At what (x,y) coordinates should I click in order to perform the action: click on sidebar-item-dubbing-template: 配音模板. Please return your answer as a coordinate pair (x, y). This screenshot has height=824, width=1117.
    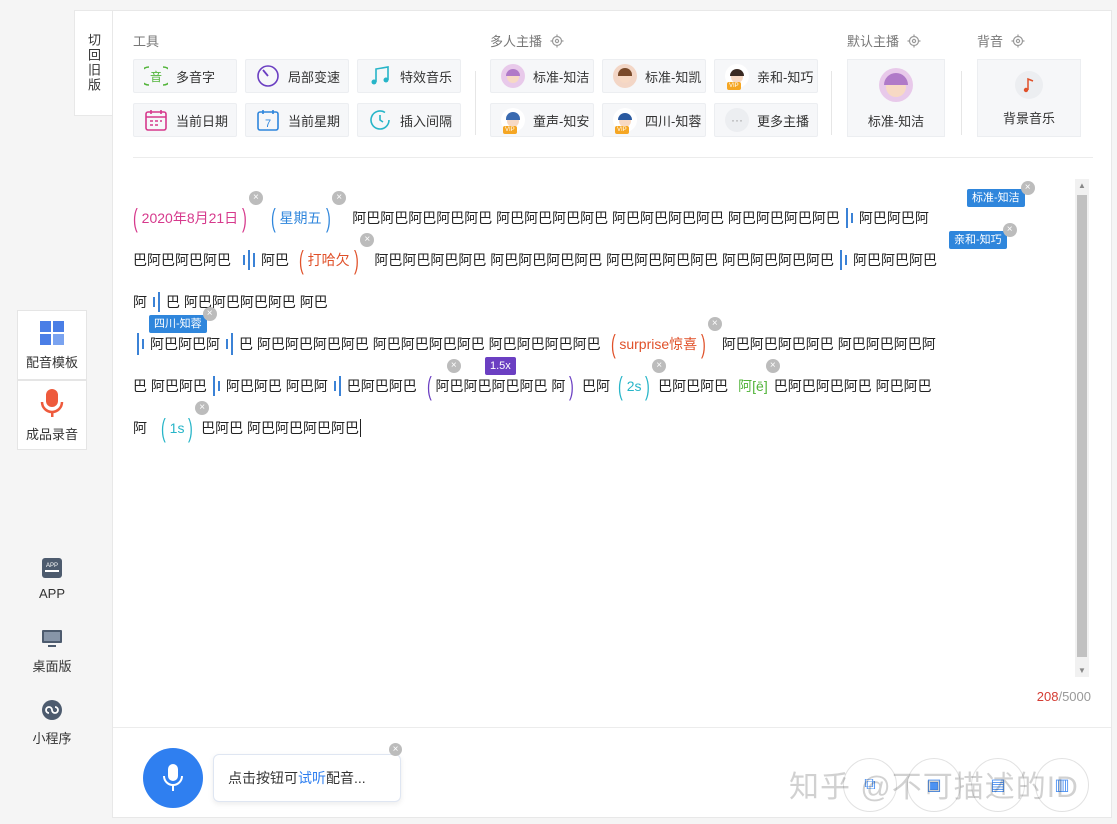
    Looking at the image, I should click on (52, 345).